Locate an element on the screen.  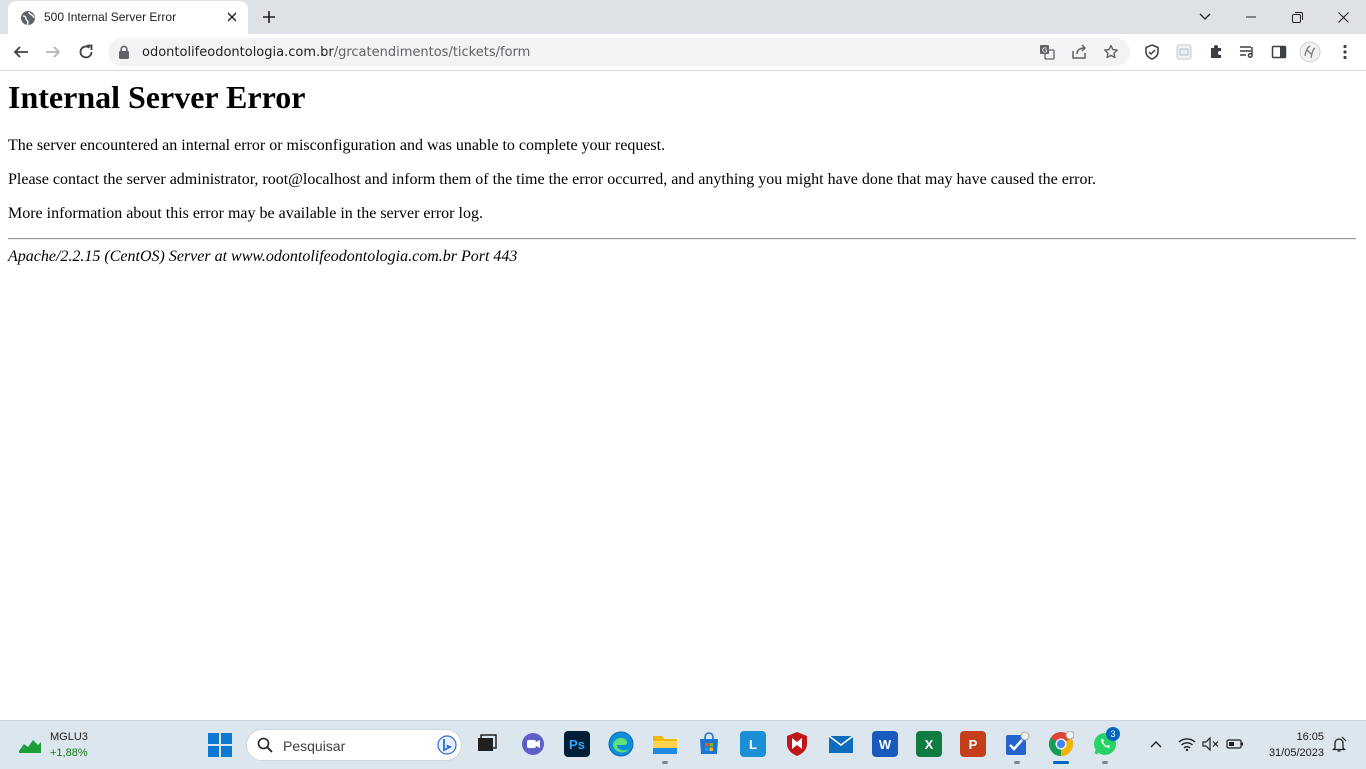
new-tab-button is located at coordinates (269, 17).